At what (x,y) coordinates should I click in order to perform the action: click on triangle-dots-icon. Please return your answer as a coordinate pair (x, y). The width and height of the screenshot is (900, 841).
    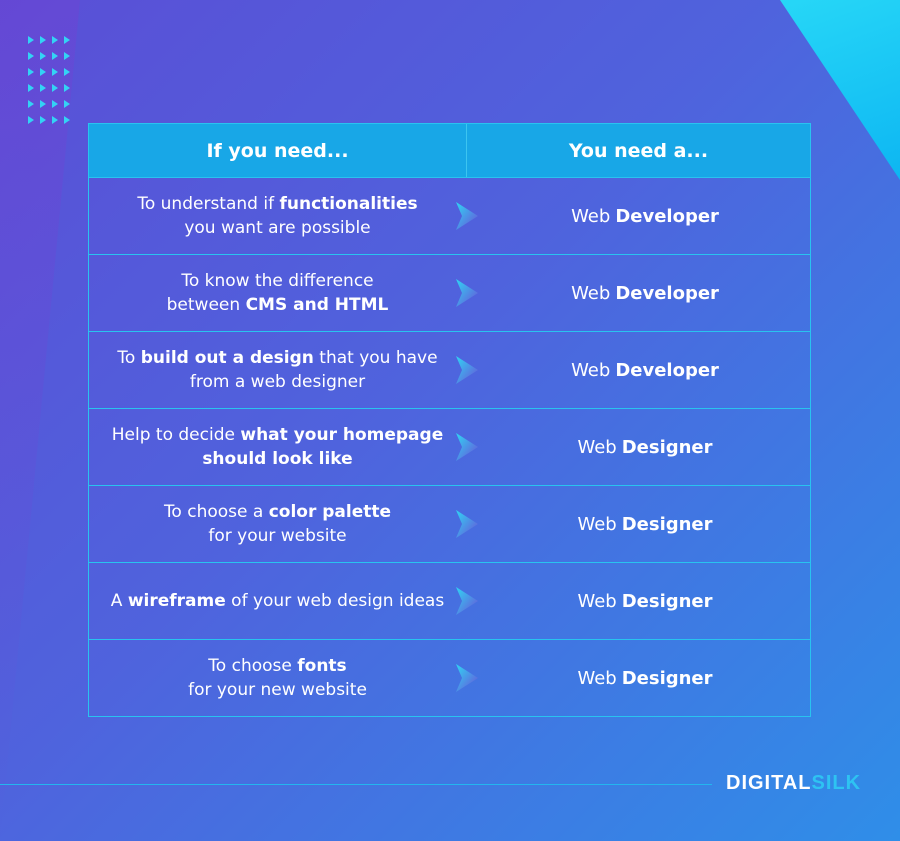
    Looking at the image, I should click on (52, 80).